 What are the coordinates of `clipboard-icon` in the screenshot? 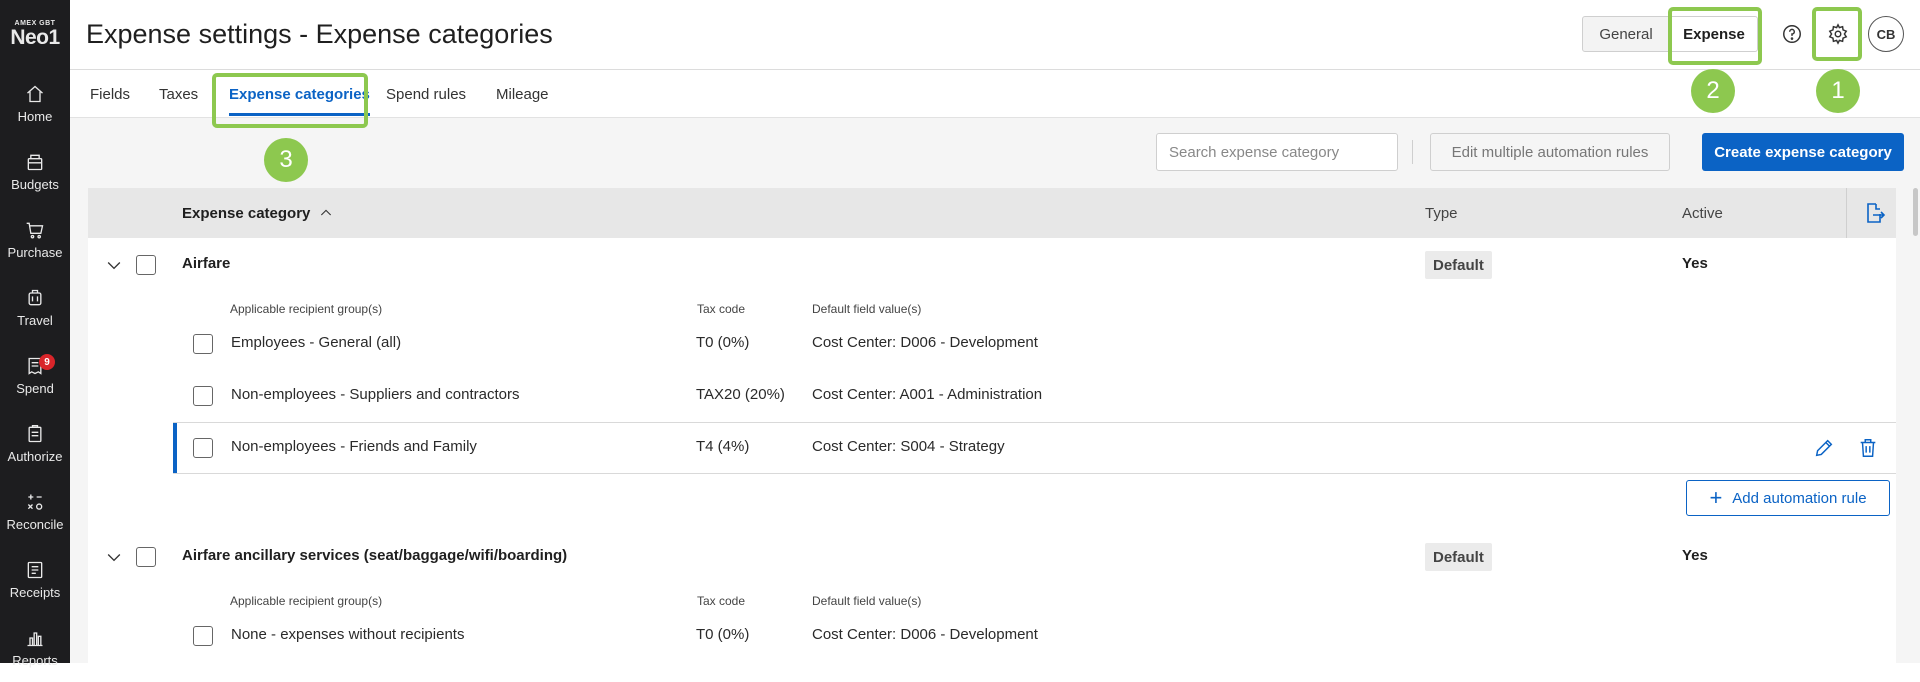 It's located at (35, 434).